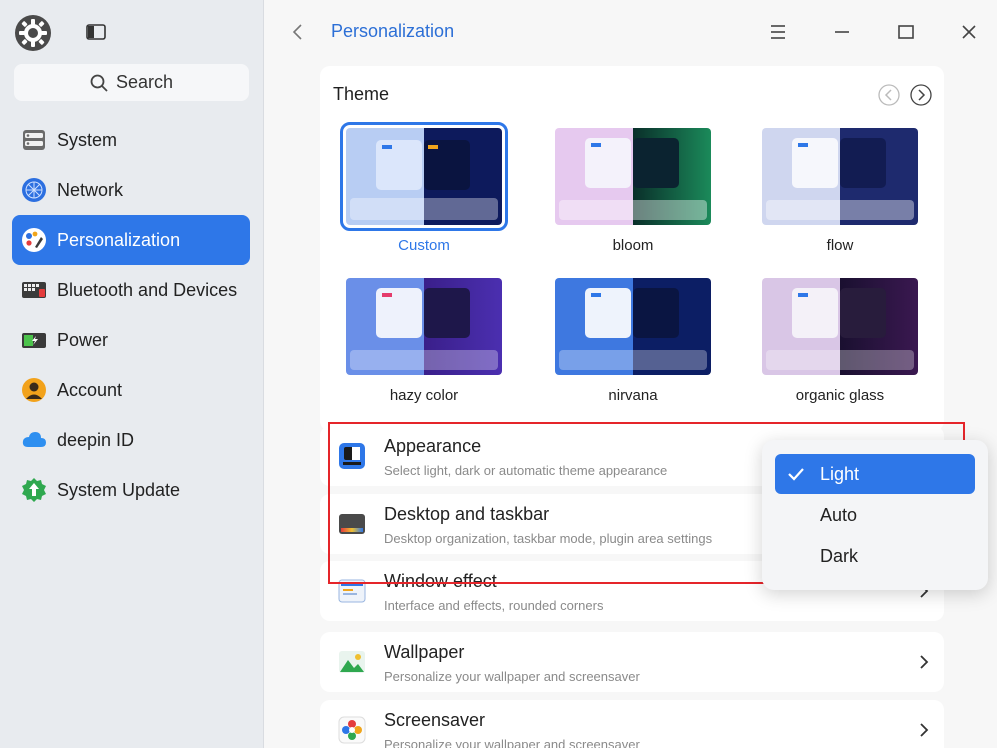 Image resolution: width=997 pixels, height=748 pixels. I want to click on close-icon, so click(969, 32).